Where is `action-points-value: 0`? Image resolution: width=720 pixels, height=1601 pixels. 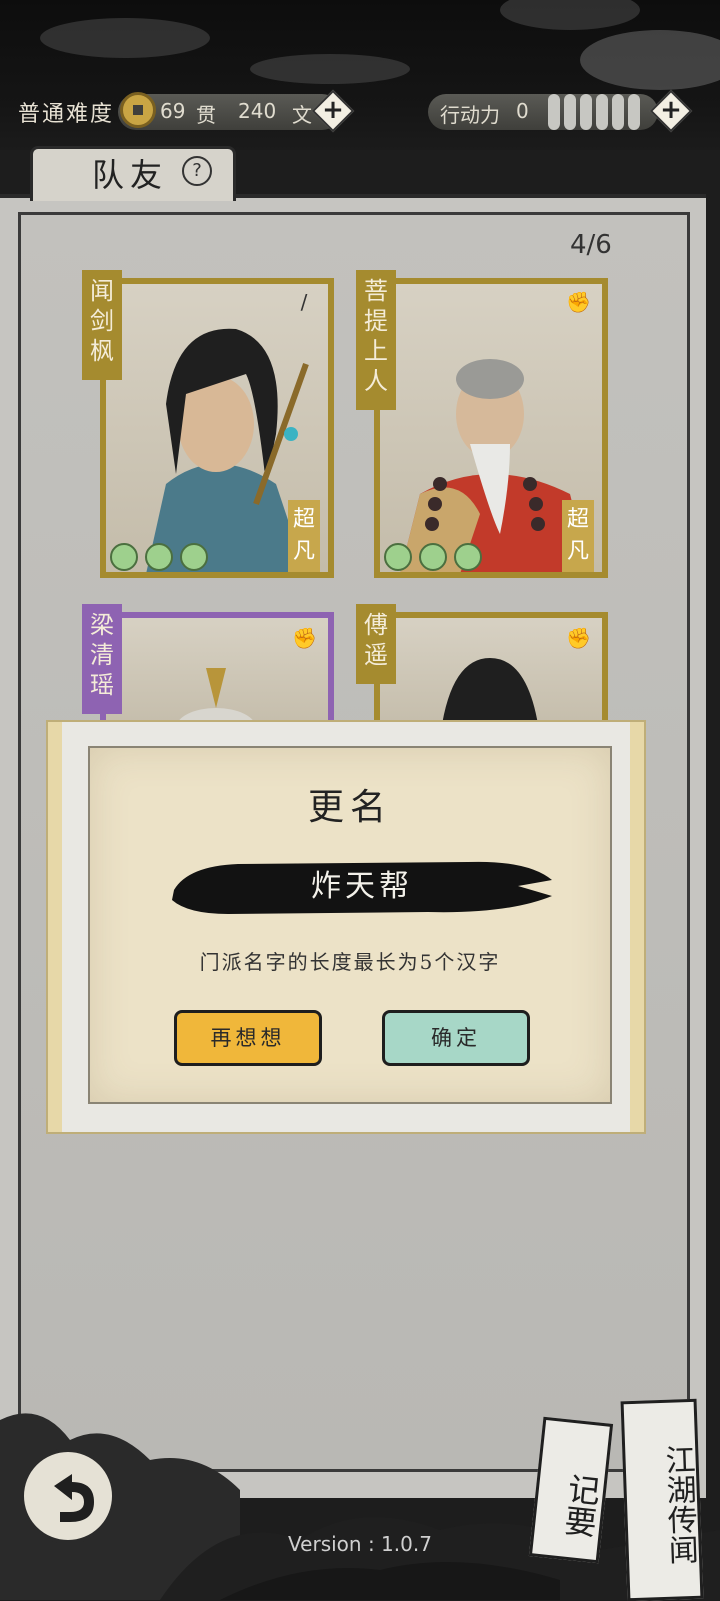
action-points-value: 0 is located at coordinates (522, 111).